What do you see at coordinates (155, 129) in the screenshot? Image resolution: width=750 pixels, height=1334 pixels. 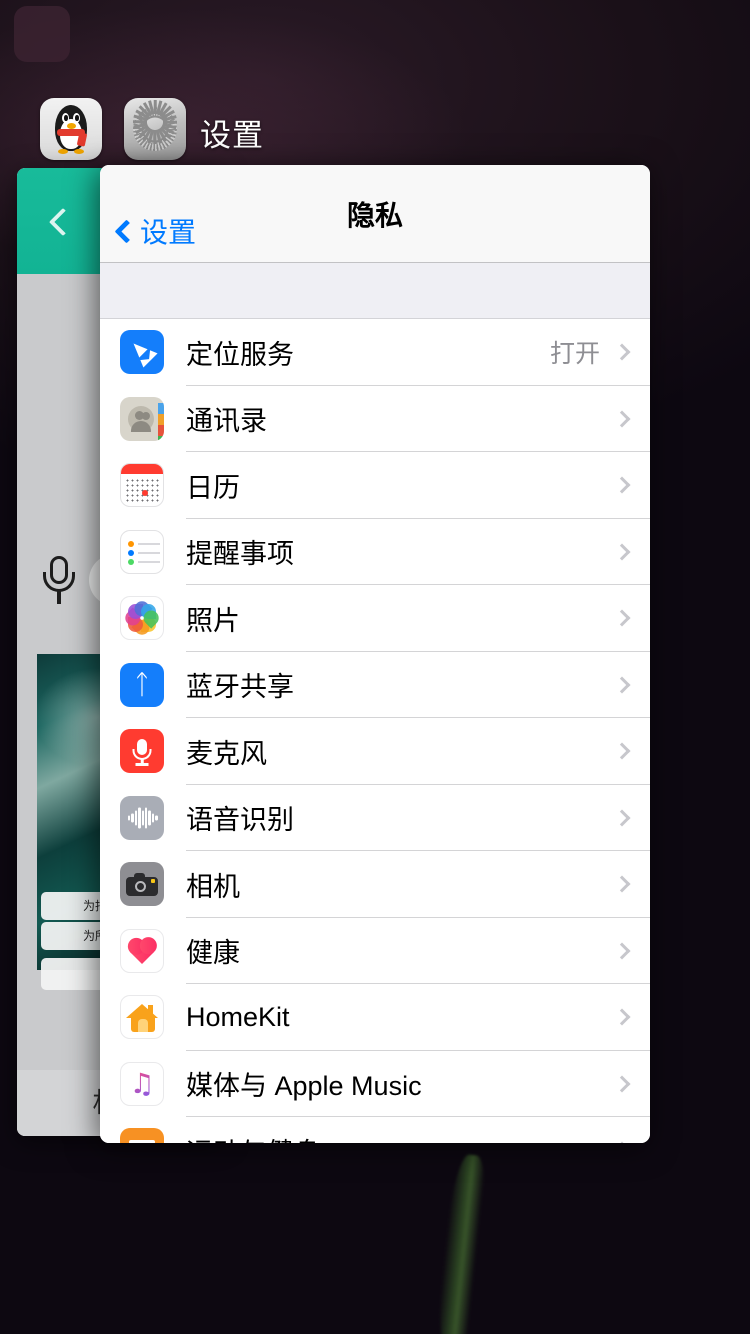 I see `settings-app-icon` at bounding box center [155, 129].